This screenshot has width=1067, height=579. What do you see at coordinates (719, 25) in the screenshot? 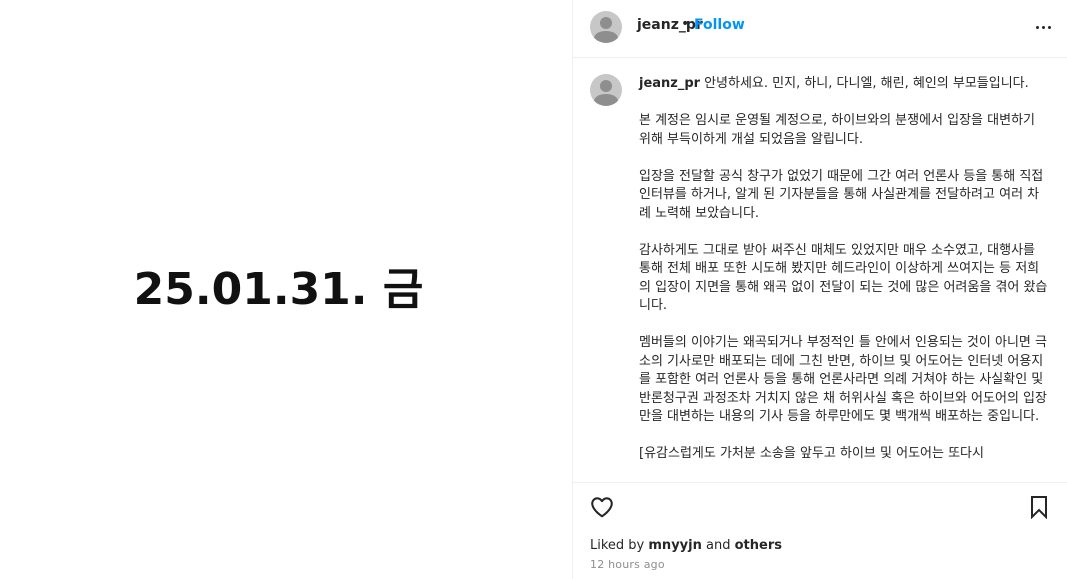
I see `follow-button: Follow` at bounding box center [719, 25].